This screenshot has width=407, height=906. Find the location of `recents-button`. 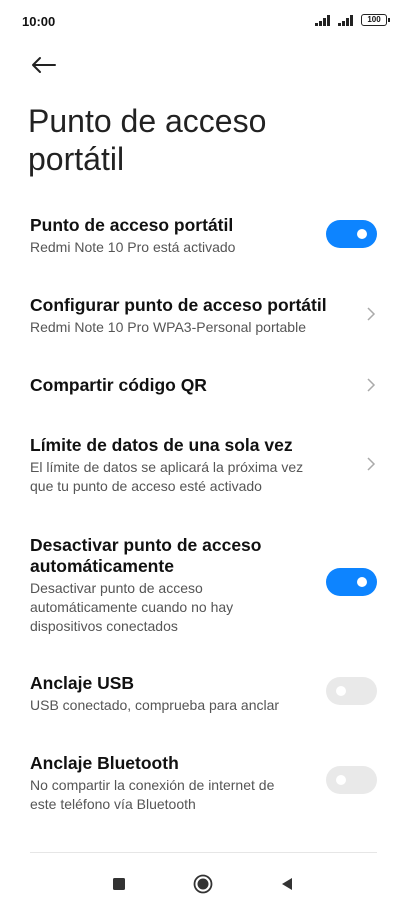

recents-button is located at coordinates (119, 884).